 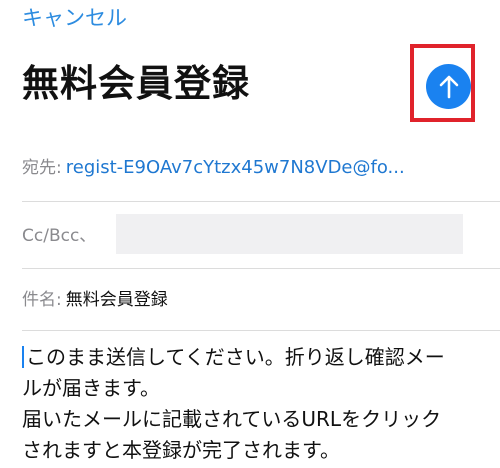 I want to click on send-button, so click(x=448, y=86).